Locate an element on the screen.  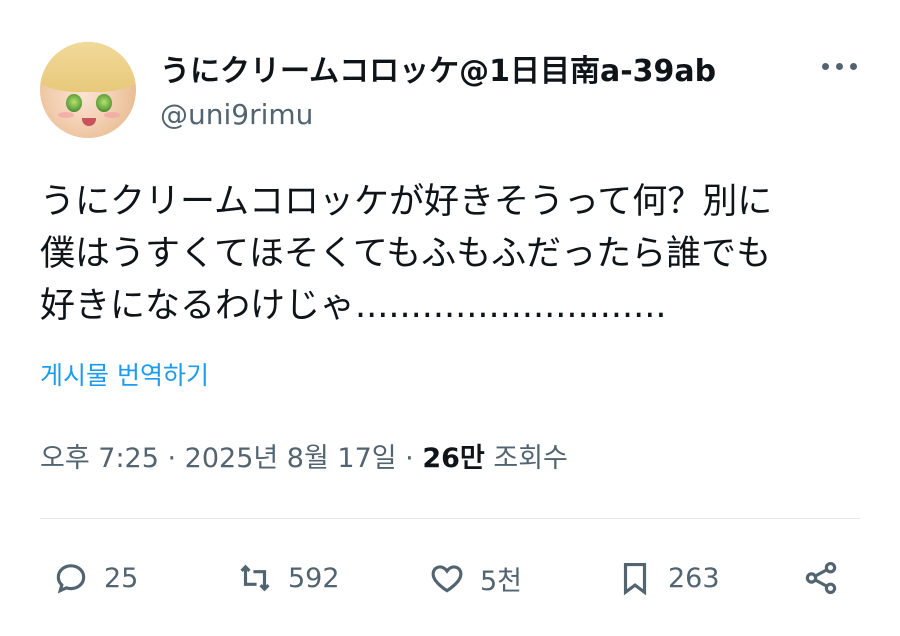
reply-button: 25 is located at coordinates (95, 578).